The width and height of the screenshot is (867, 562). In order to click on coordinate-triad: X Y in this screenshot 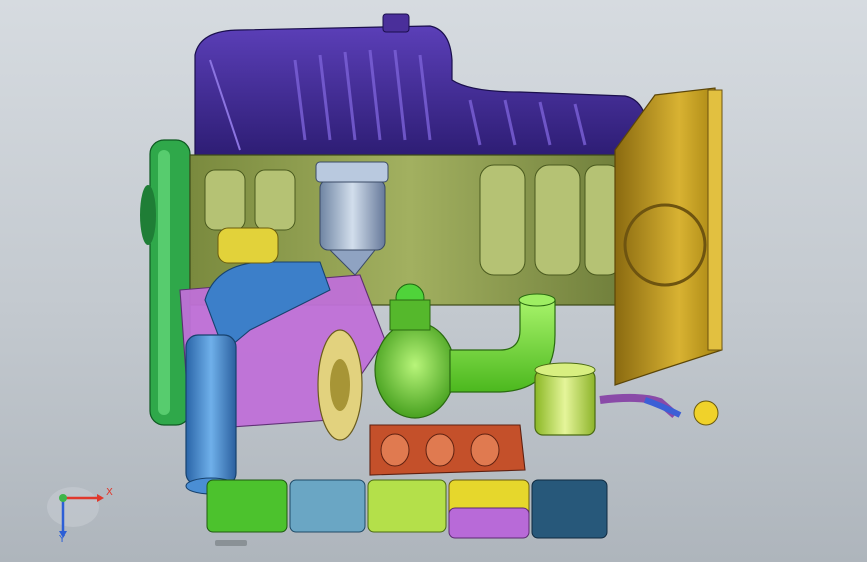, I will do `click(80, 516)`.